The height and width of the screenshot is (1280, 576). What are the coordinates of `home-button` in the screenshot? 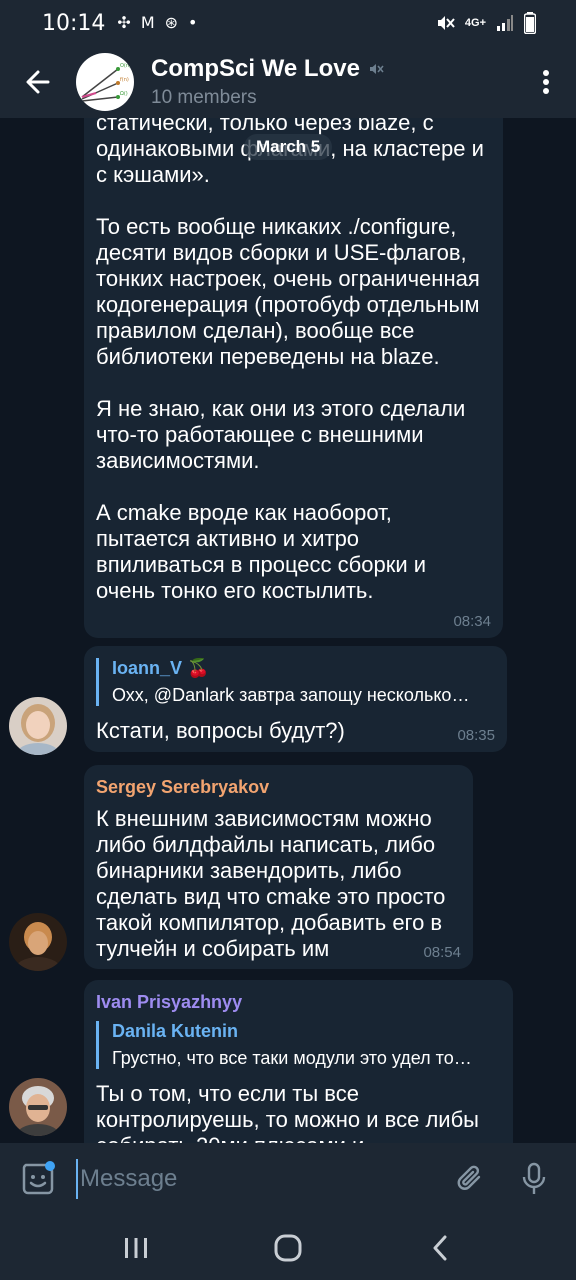 It's located at (288, 1248).